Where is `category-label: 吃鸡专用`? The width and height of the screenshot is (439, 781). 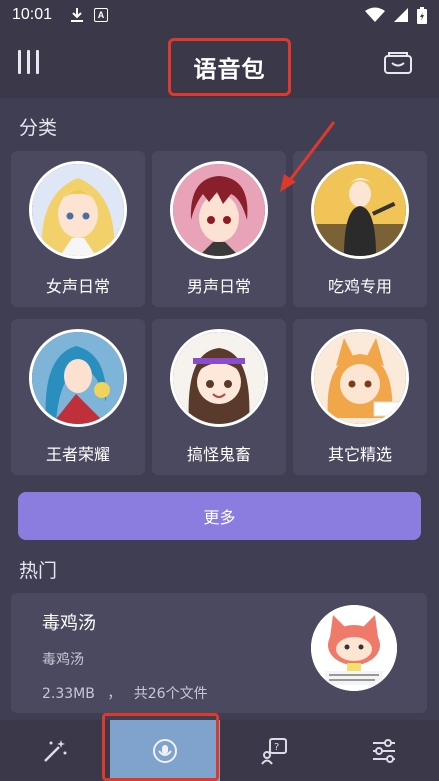
category-label: 吃鸡专用 is located at coordinates (359, 286).